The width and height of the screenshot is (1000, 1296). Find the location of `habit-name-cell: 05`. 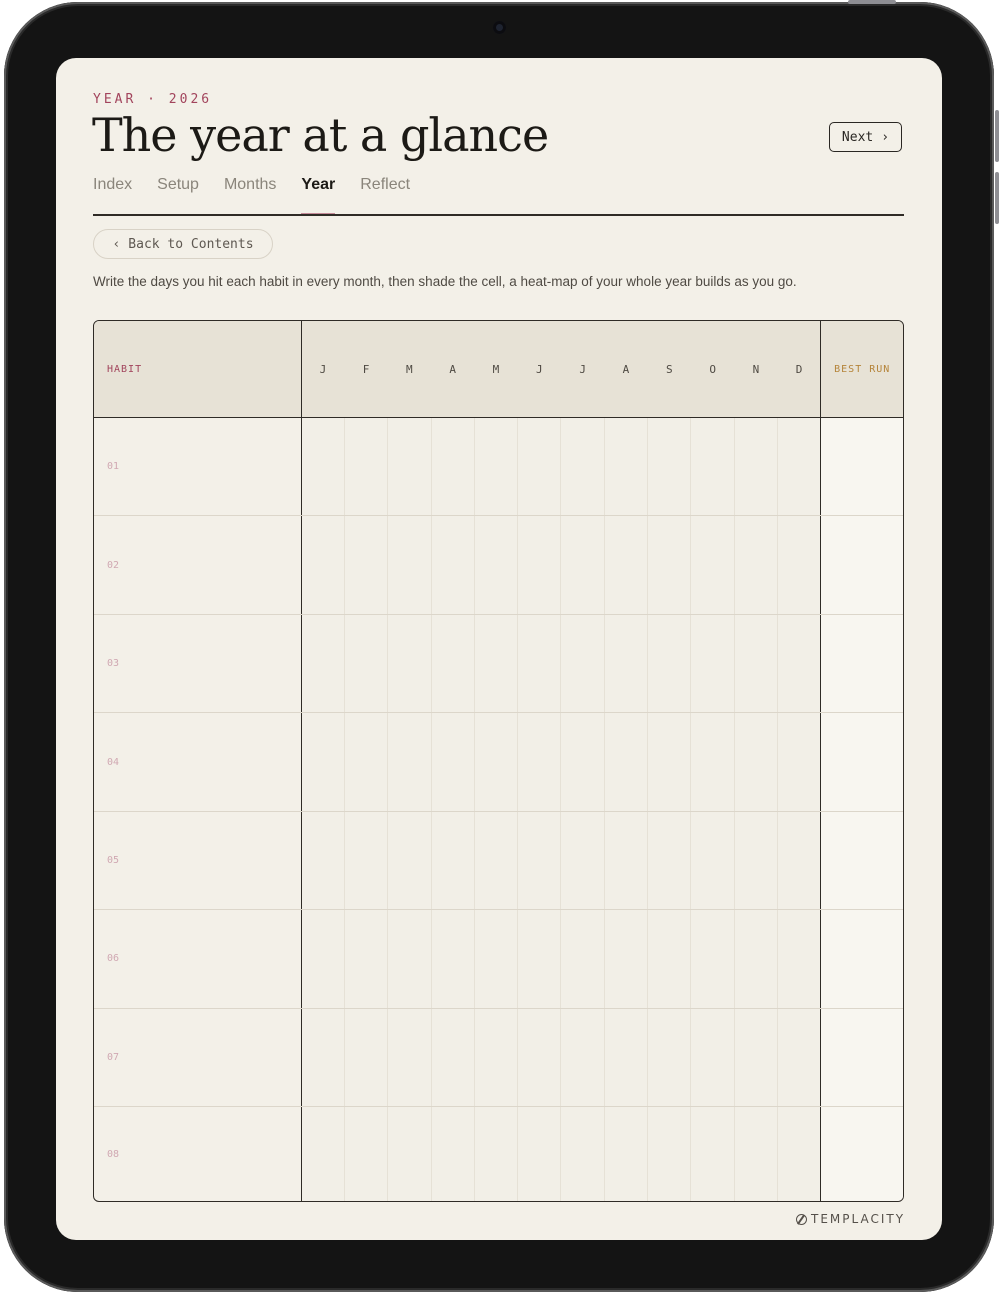

habit-name-cell: 05 is located at coordinates (198, 861).